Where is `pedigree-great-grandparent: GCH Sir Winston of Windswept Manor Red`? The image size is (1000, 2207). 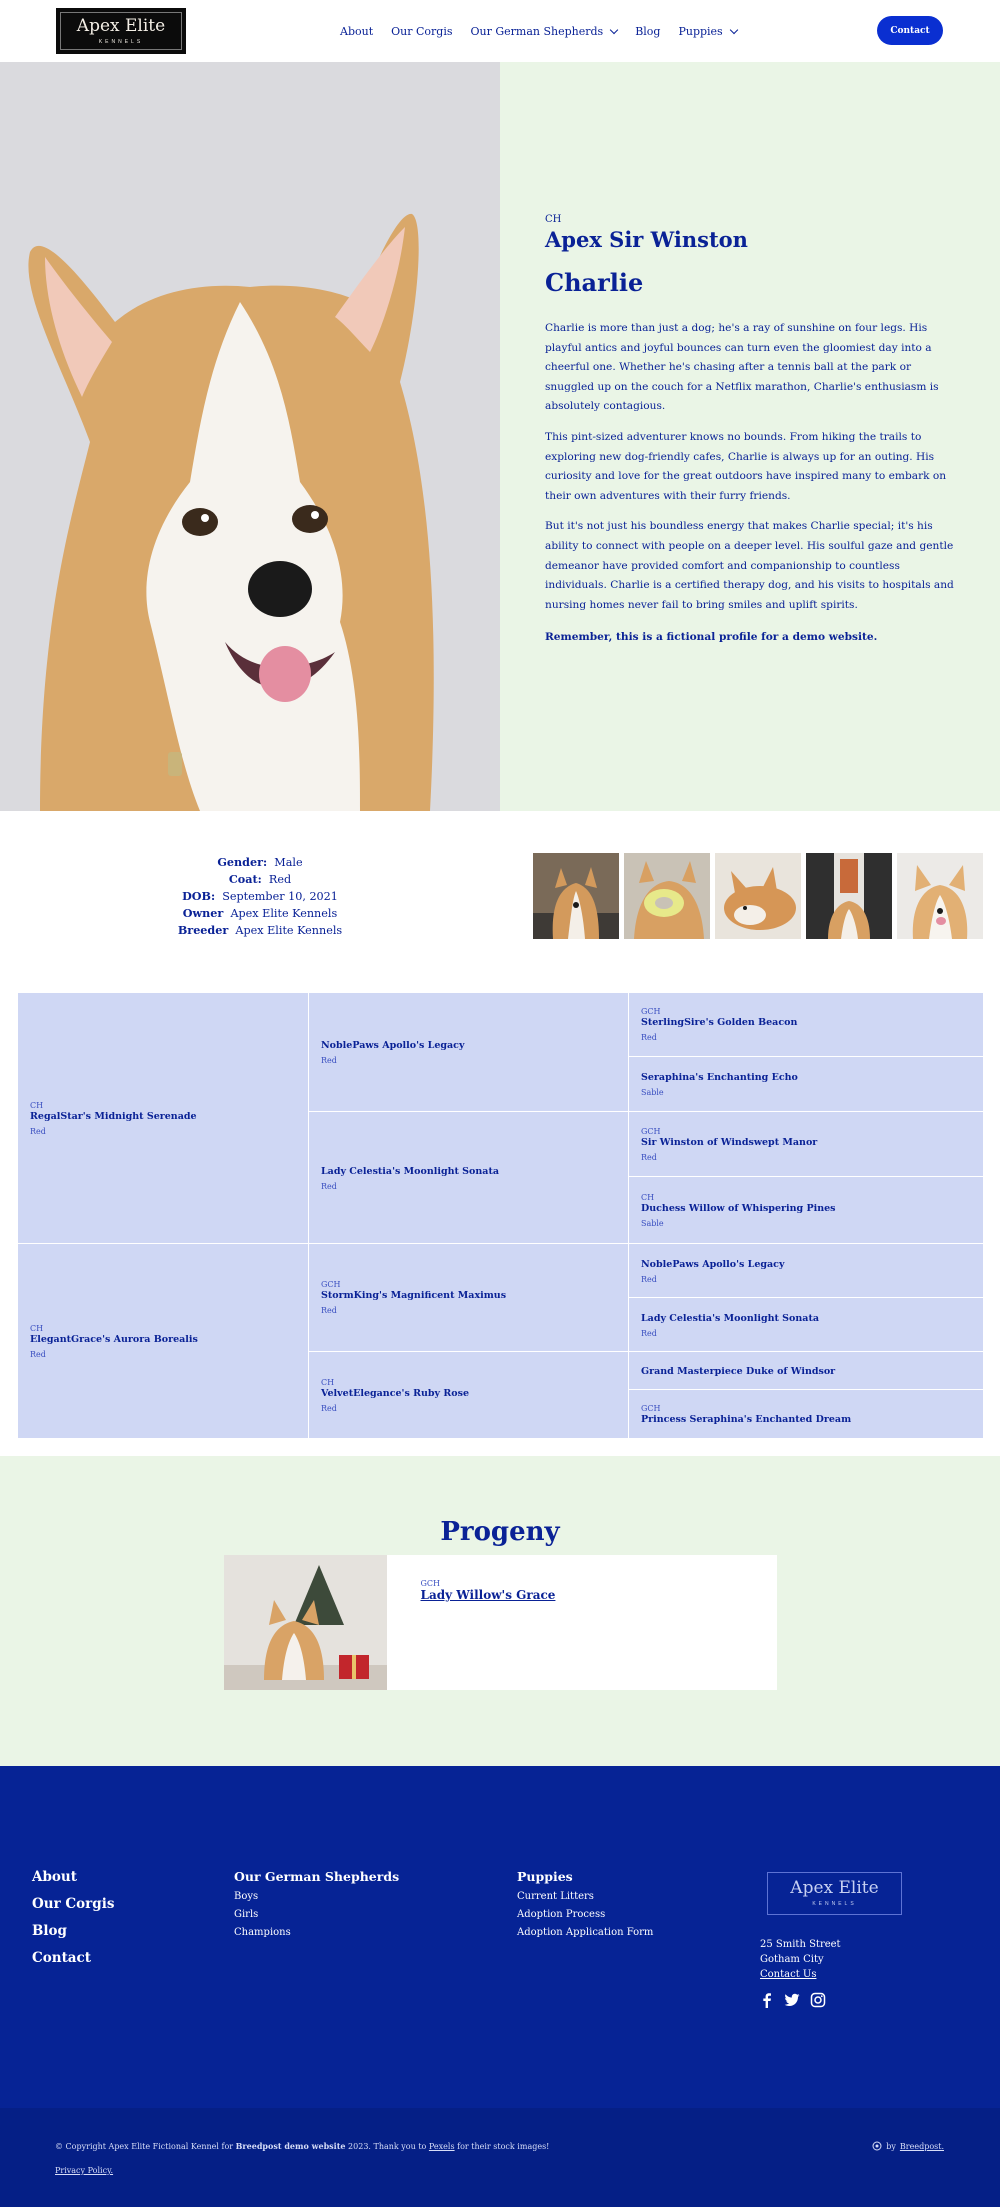
pedigree-great-grandparent: GCH Sir Winston of Windswept Manor Red is located at coordinates (806, 1144).